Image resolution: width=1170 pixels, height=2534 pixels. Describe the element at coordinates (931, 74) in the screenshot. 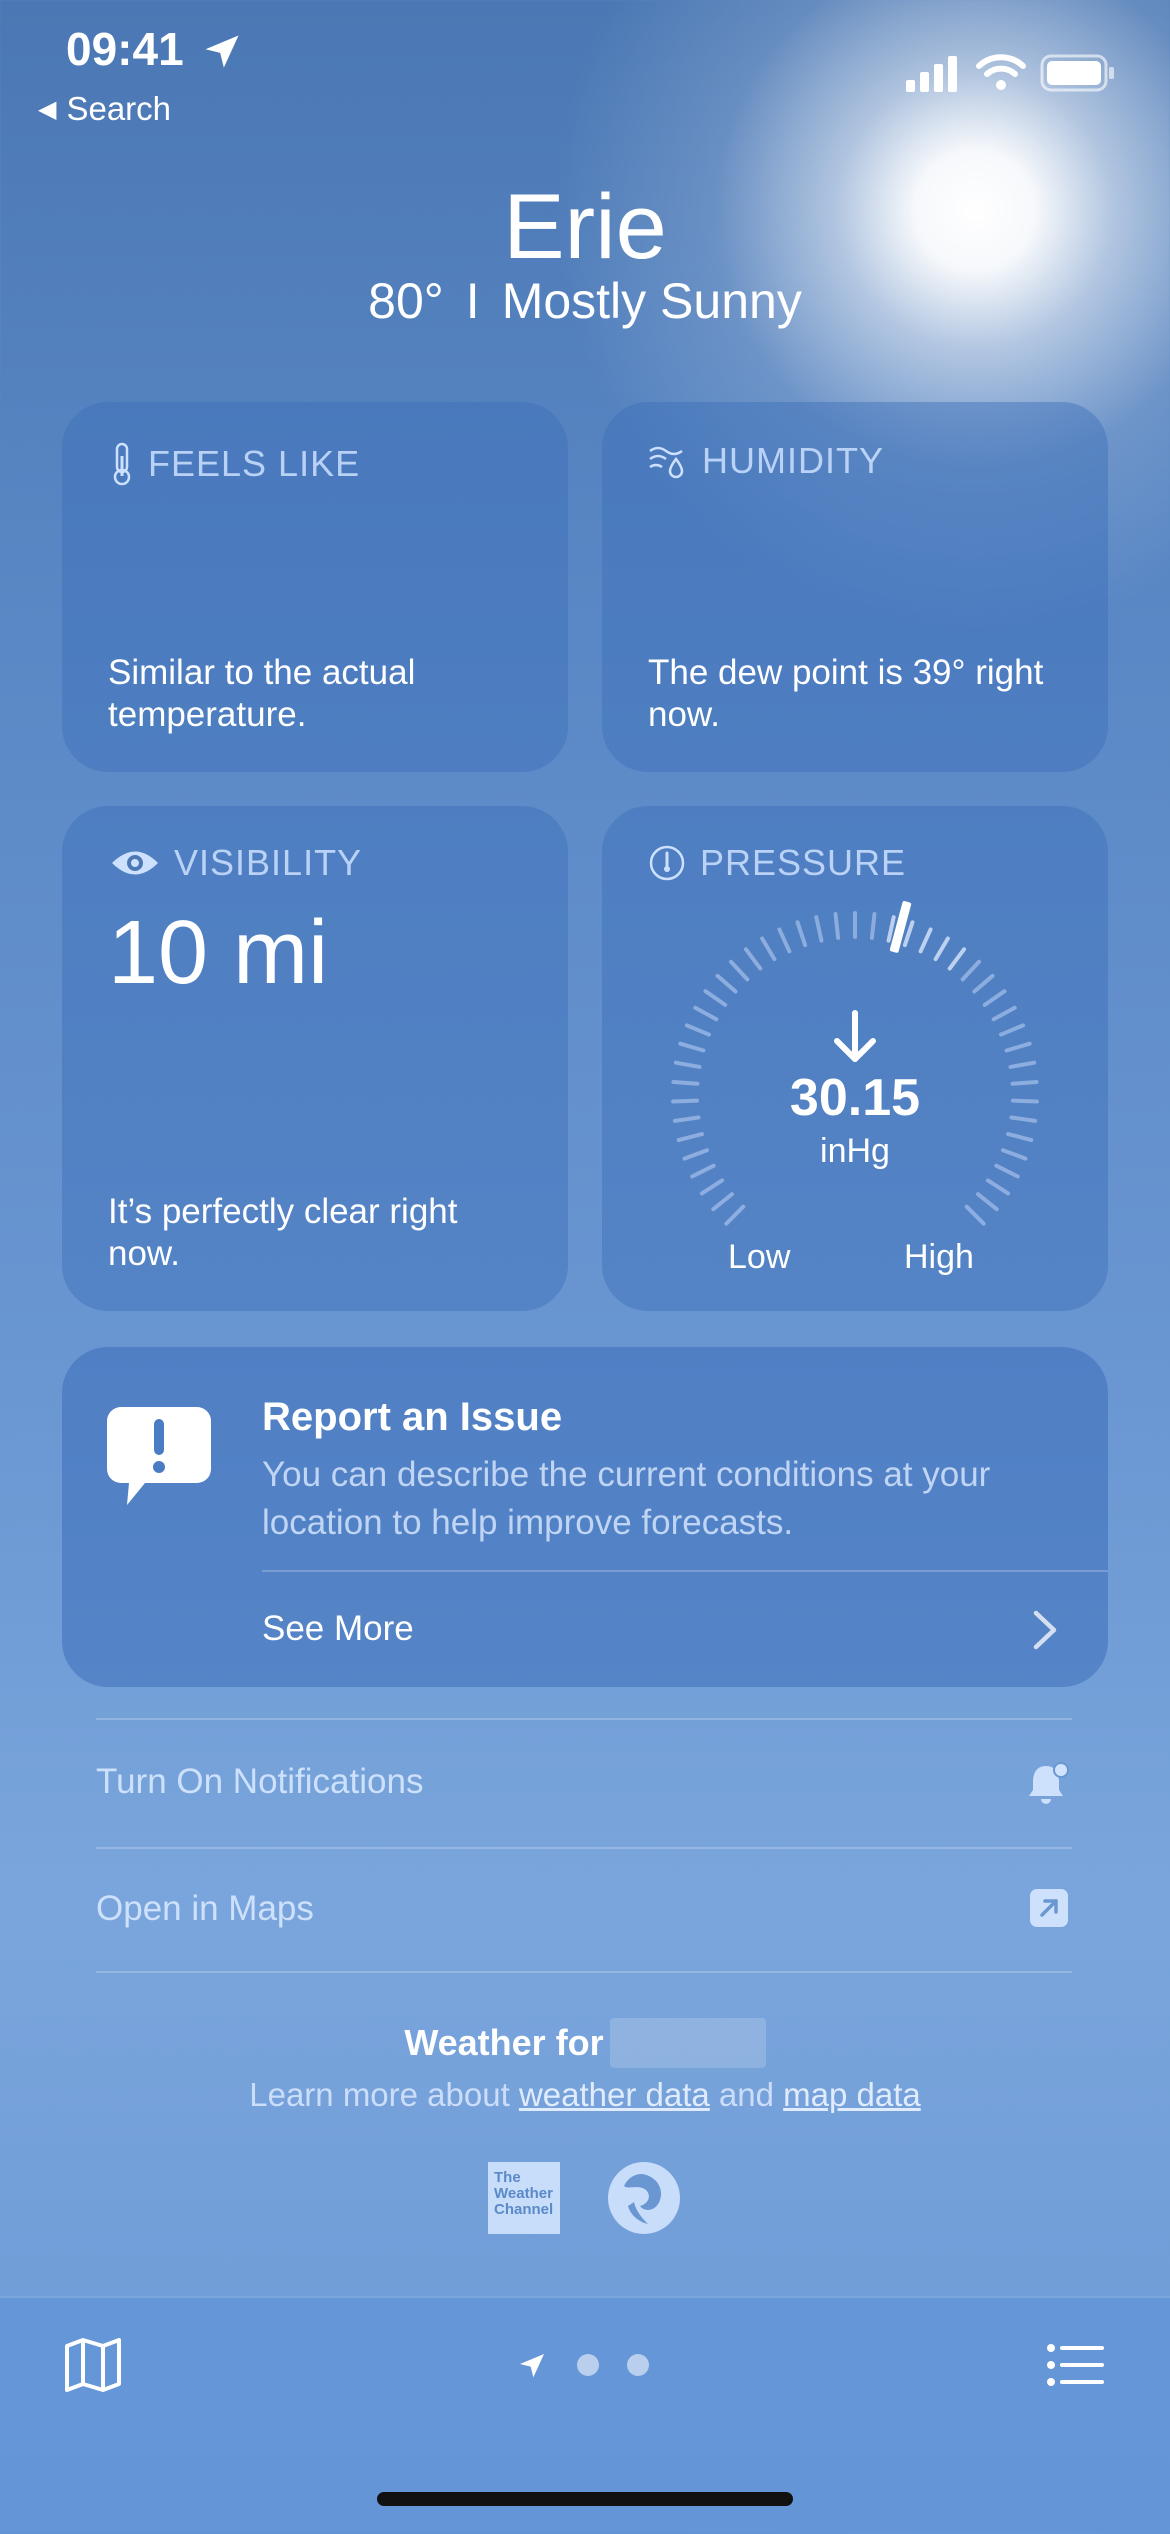

I see `cellular-signal-icon` at that location.